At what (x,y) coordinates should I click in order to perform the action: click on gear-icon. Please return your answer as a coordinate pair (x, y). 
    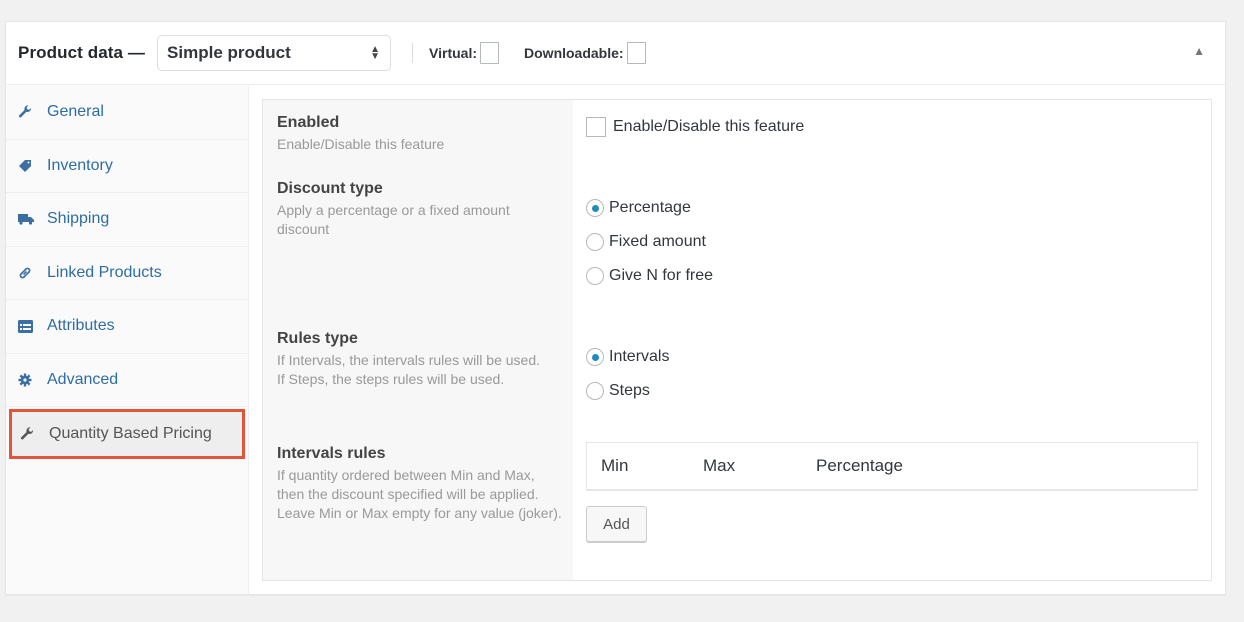
    Looking at the image, I should click on (28, 380).